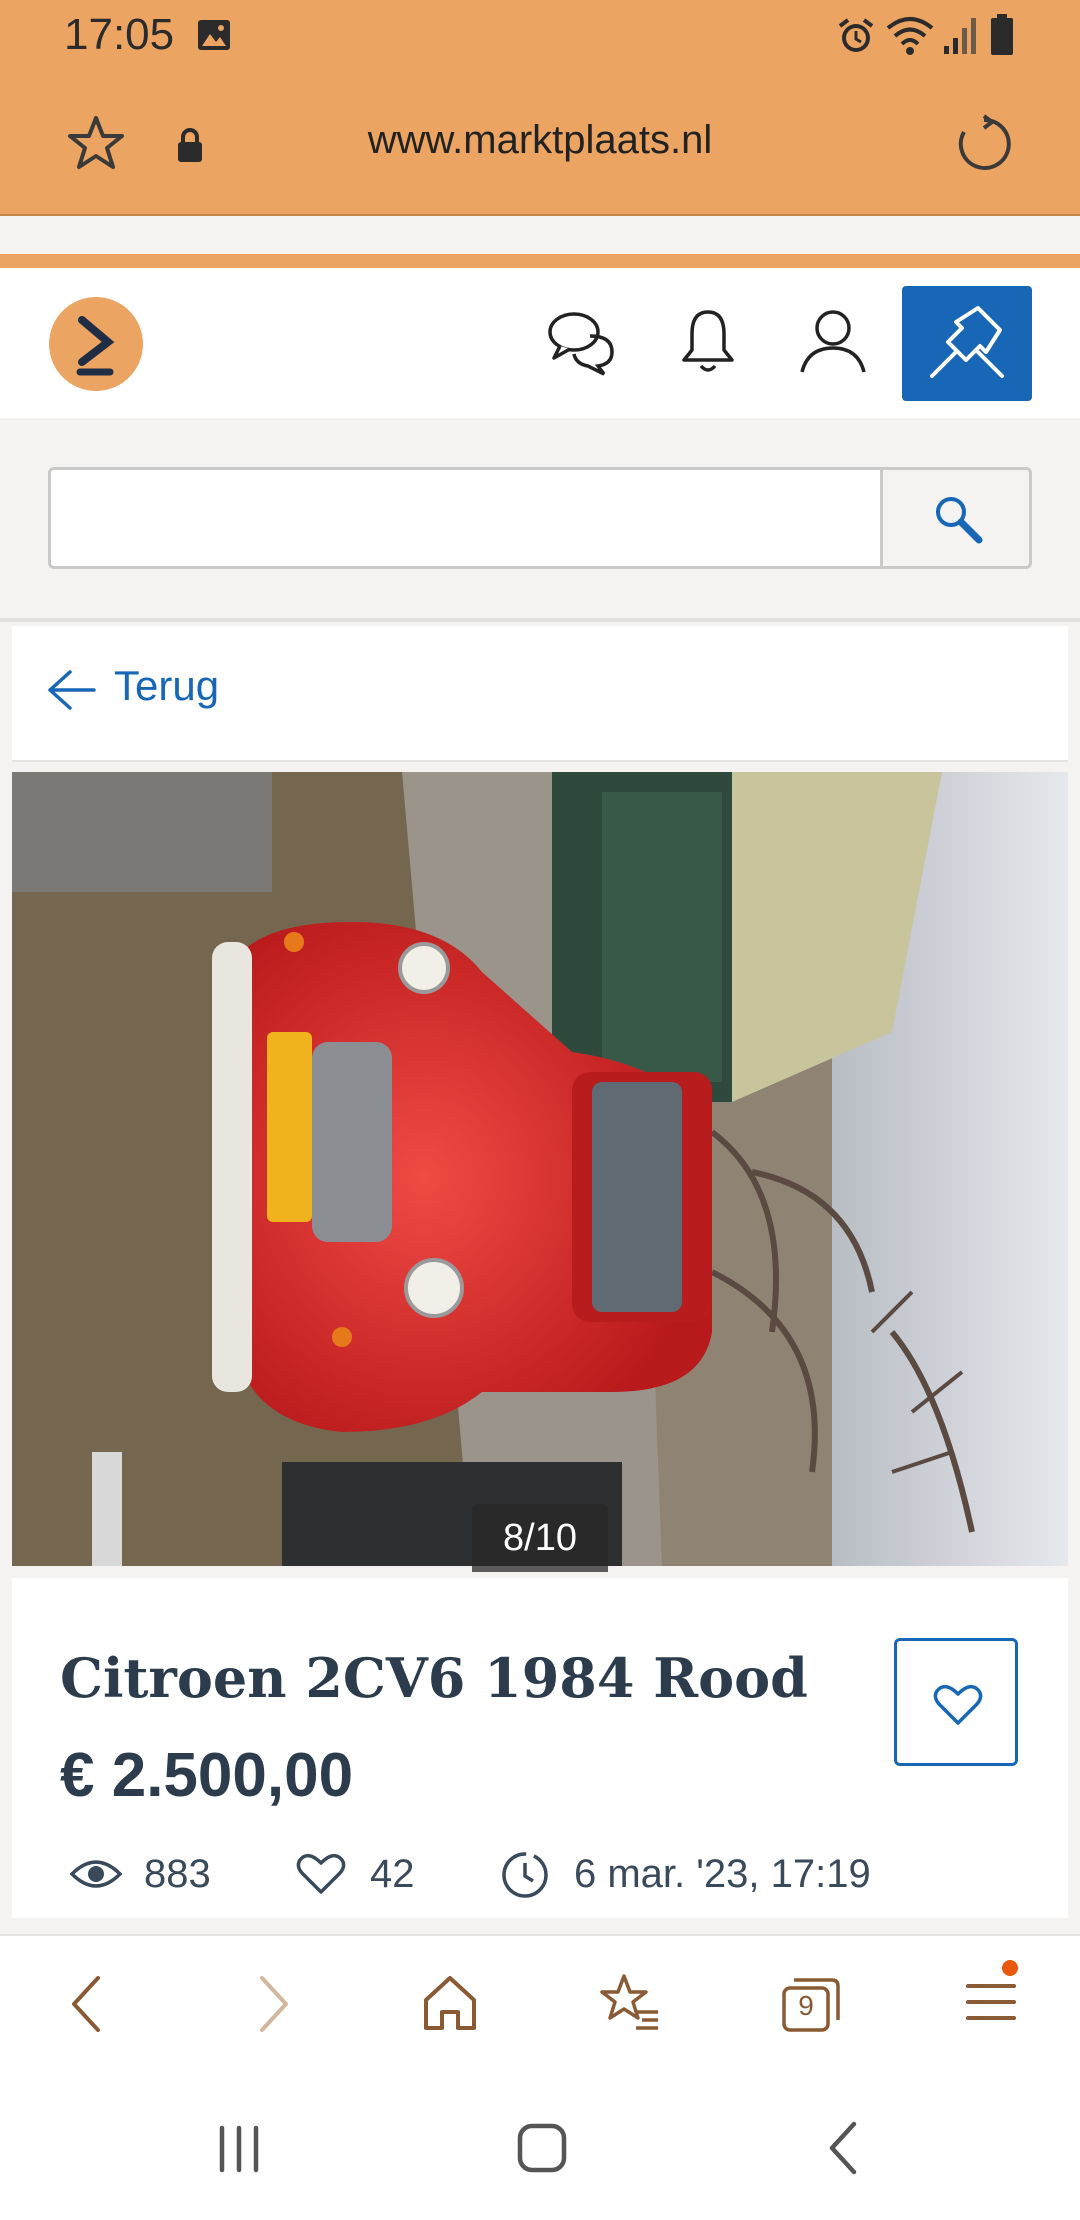 Image resolution: width=1080 pixels, height=2220 pixels. What do you see at coordinates (542, 2148) in the screenshot?
I see `home-button-icon` at bounding box center [542, 2148].